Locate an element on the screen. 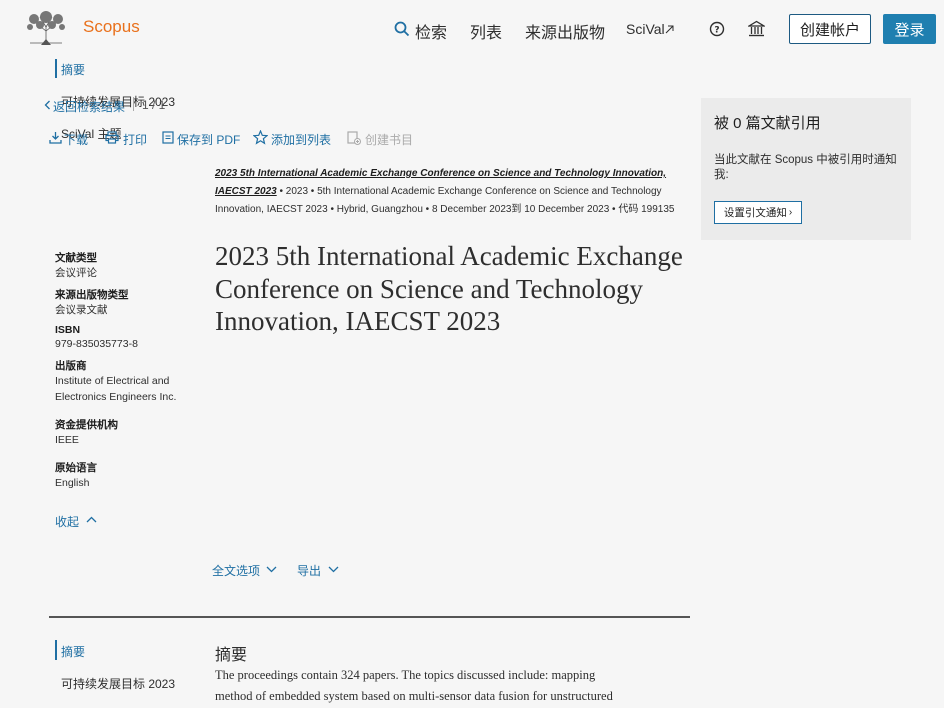 The width and height of the screenshot is (944, 708). toc-abstract-link: 摘要 is located at coordinates (73, 69).